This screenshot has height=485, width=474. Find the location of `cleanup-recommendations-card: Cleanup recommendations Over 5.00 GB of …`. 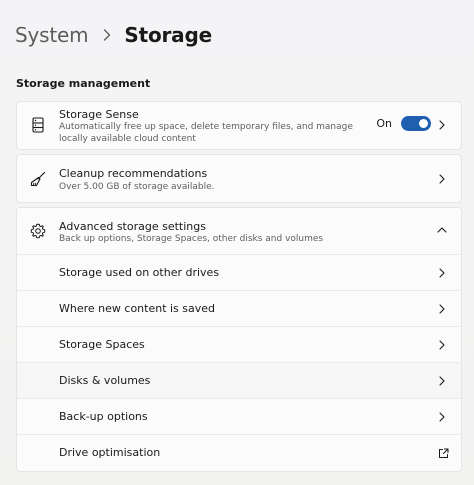

cleanup-recommendations-card: Cleanup recommendations Over 5.00 GB of … is located at coordinates (239, 178).